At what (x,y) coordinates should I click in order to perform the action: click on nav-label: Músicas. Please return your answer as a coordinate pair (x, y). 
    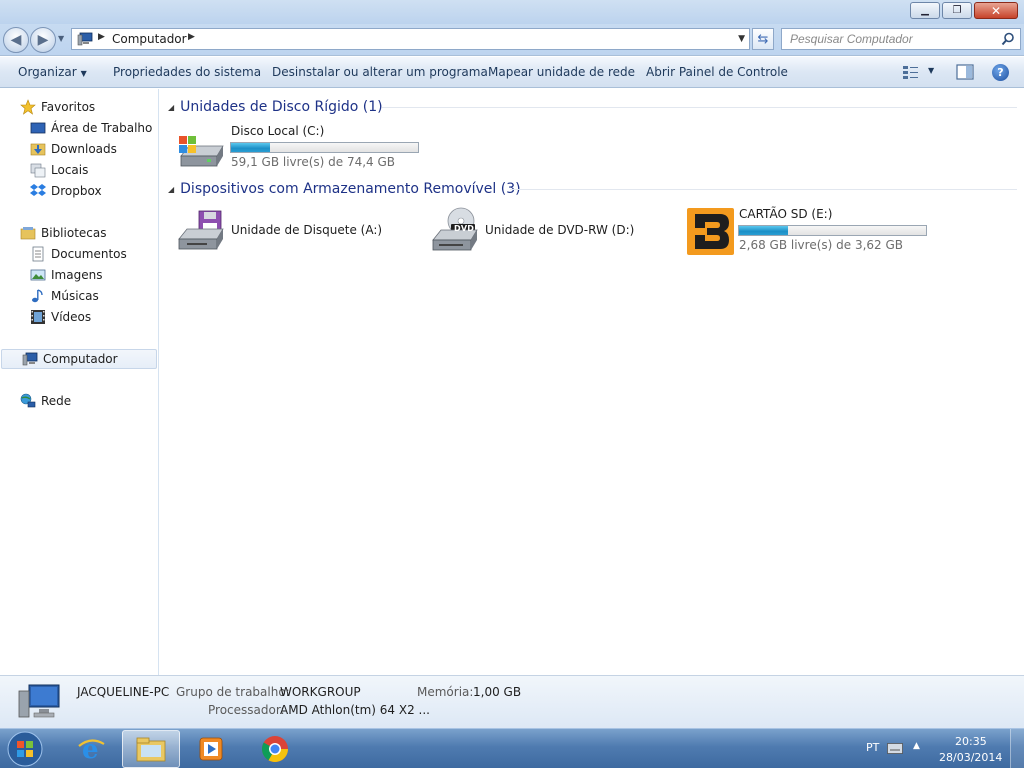
    Looking at the image, I should click on (75, 296).